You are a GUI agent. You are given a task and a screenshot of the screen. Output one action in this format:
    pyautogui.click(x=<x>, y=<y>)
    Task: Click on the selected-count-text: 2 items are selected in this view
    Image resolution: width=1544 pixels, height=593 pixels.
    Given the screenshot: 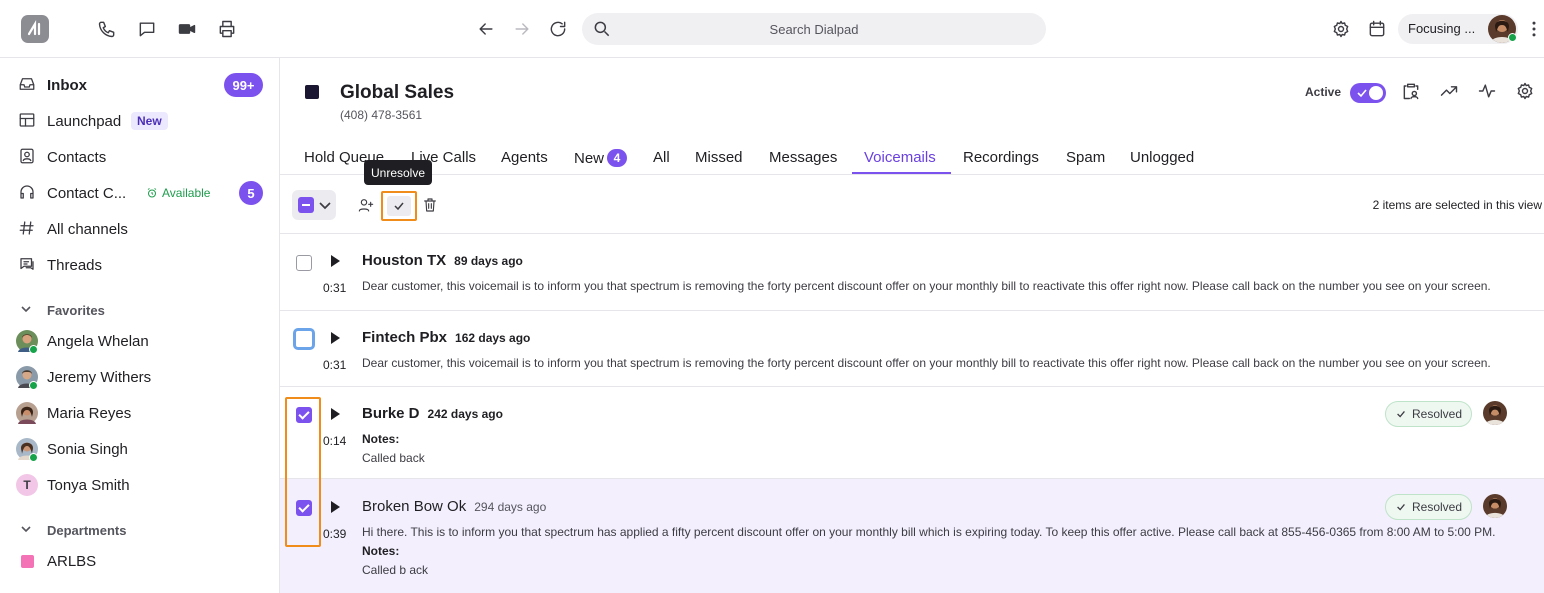 What is the action you would take?
    pyautogui.click(x=1457, y=205)
    